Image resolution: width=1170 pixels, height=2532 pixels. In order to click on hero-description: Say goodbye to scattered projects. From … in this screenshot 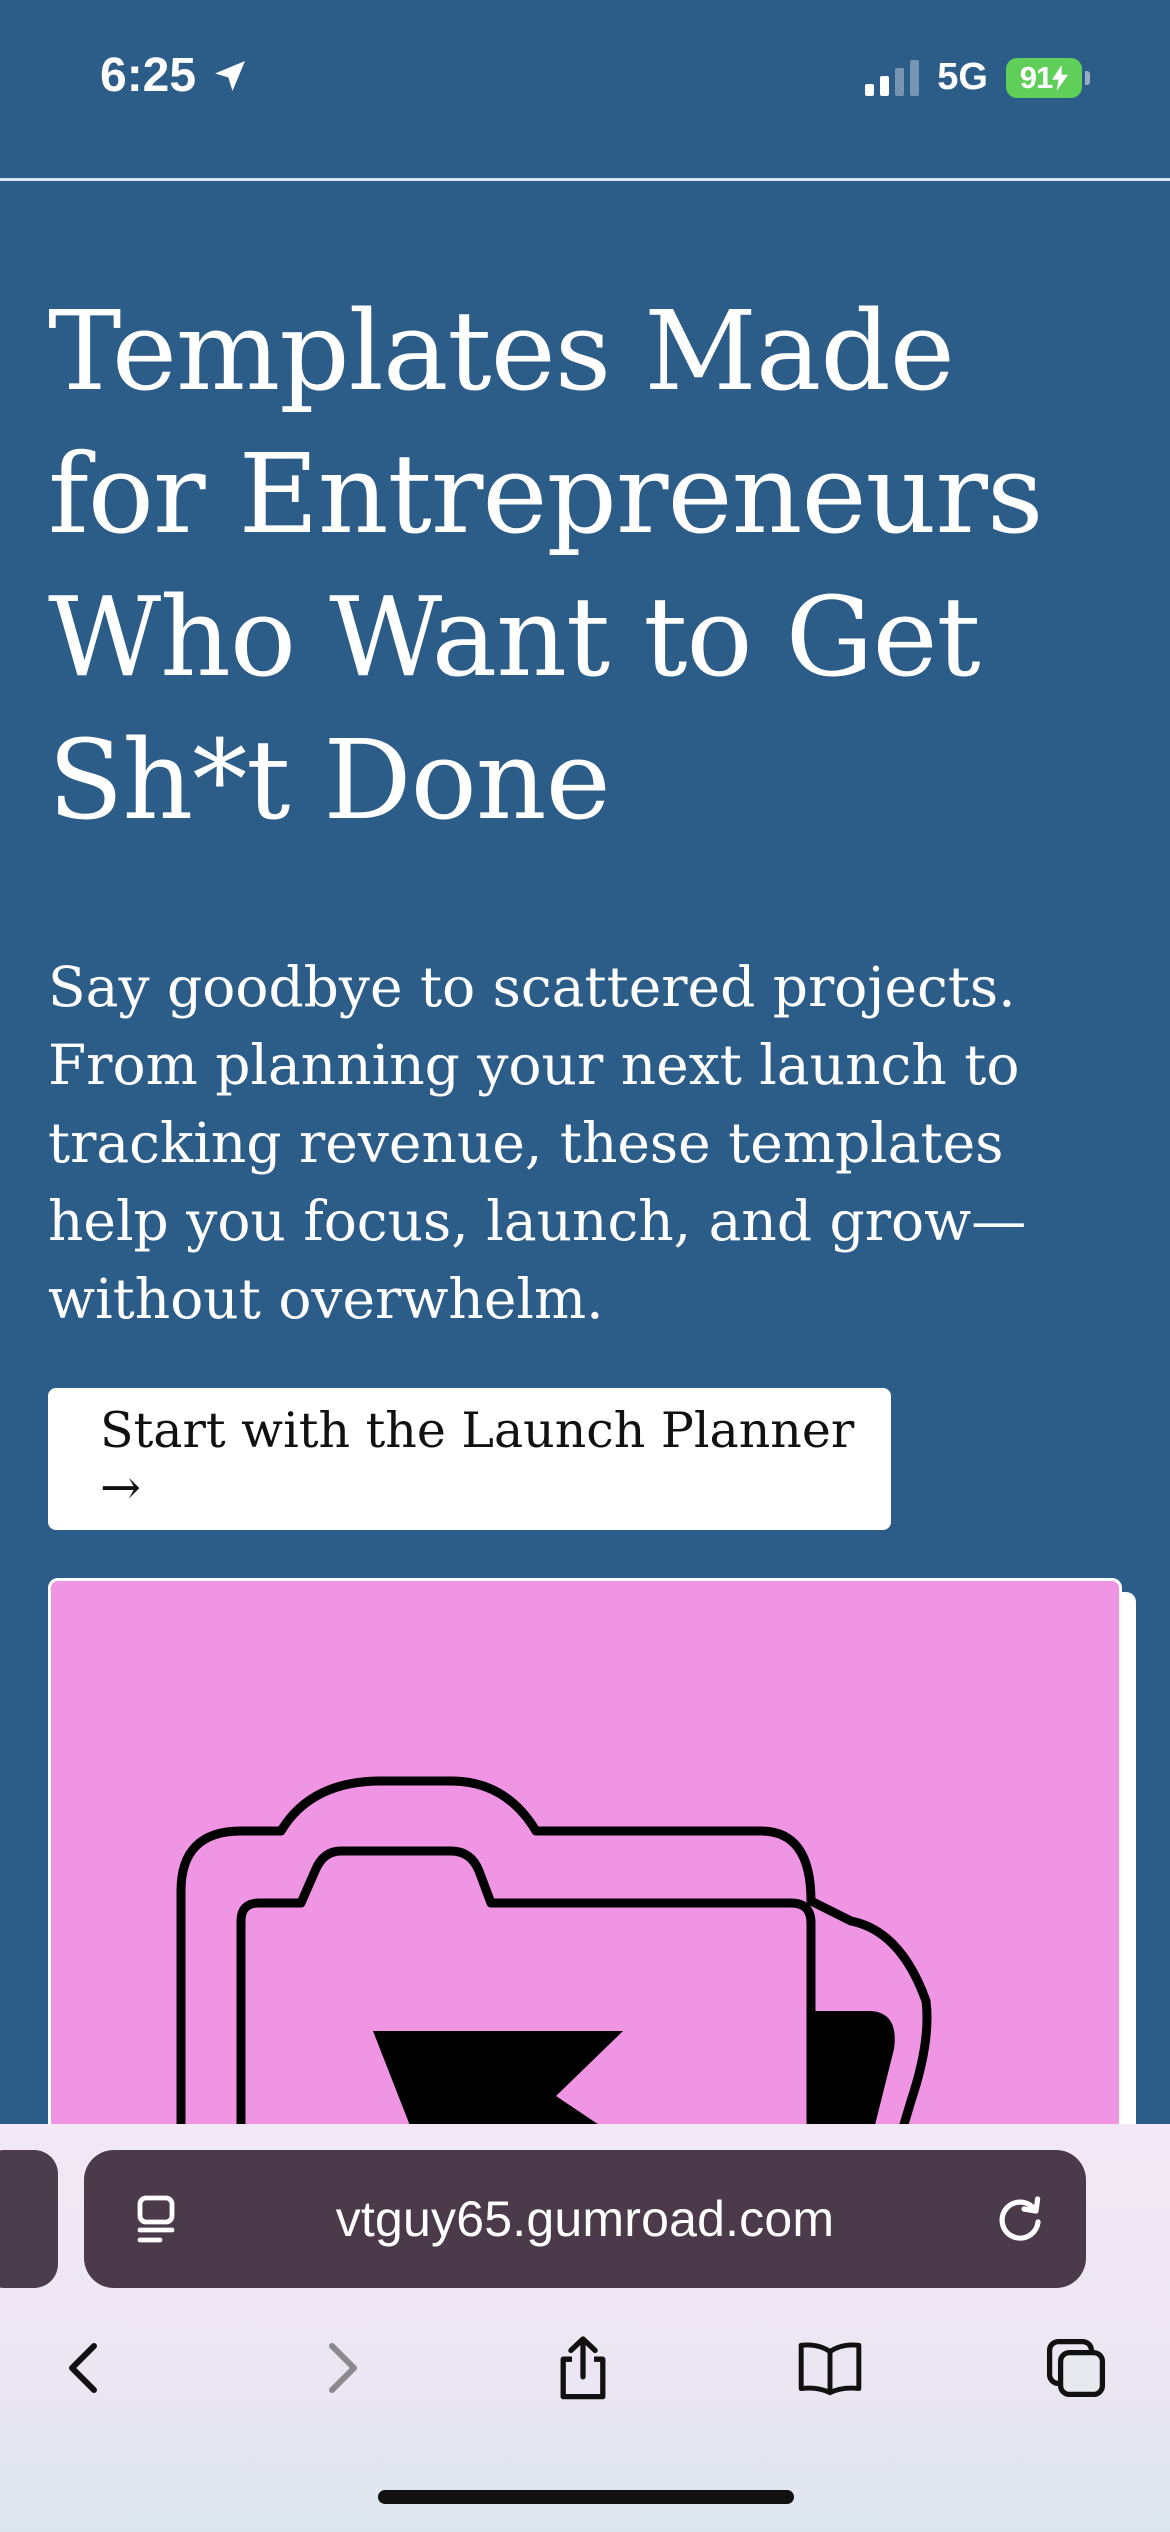, I will do `click(537, 1143)`.